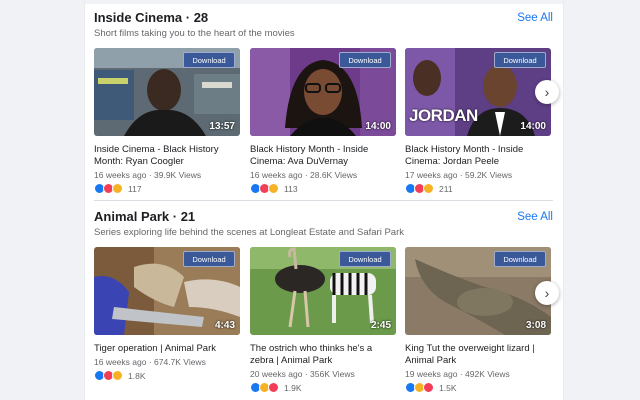  Describe the element at coordinates (167, 375) in the screenshot. I see `reactions: 1.8K` at that location.